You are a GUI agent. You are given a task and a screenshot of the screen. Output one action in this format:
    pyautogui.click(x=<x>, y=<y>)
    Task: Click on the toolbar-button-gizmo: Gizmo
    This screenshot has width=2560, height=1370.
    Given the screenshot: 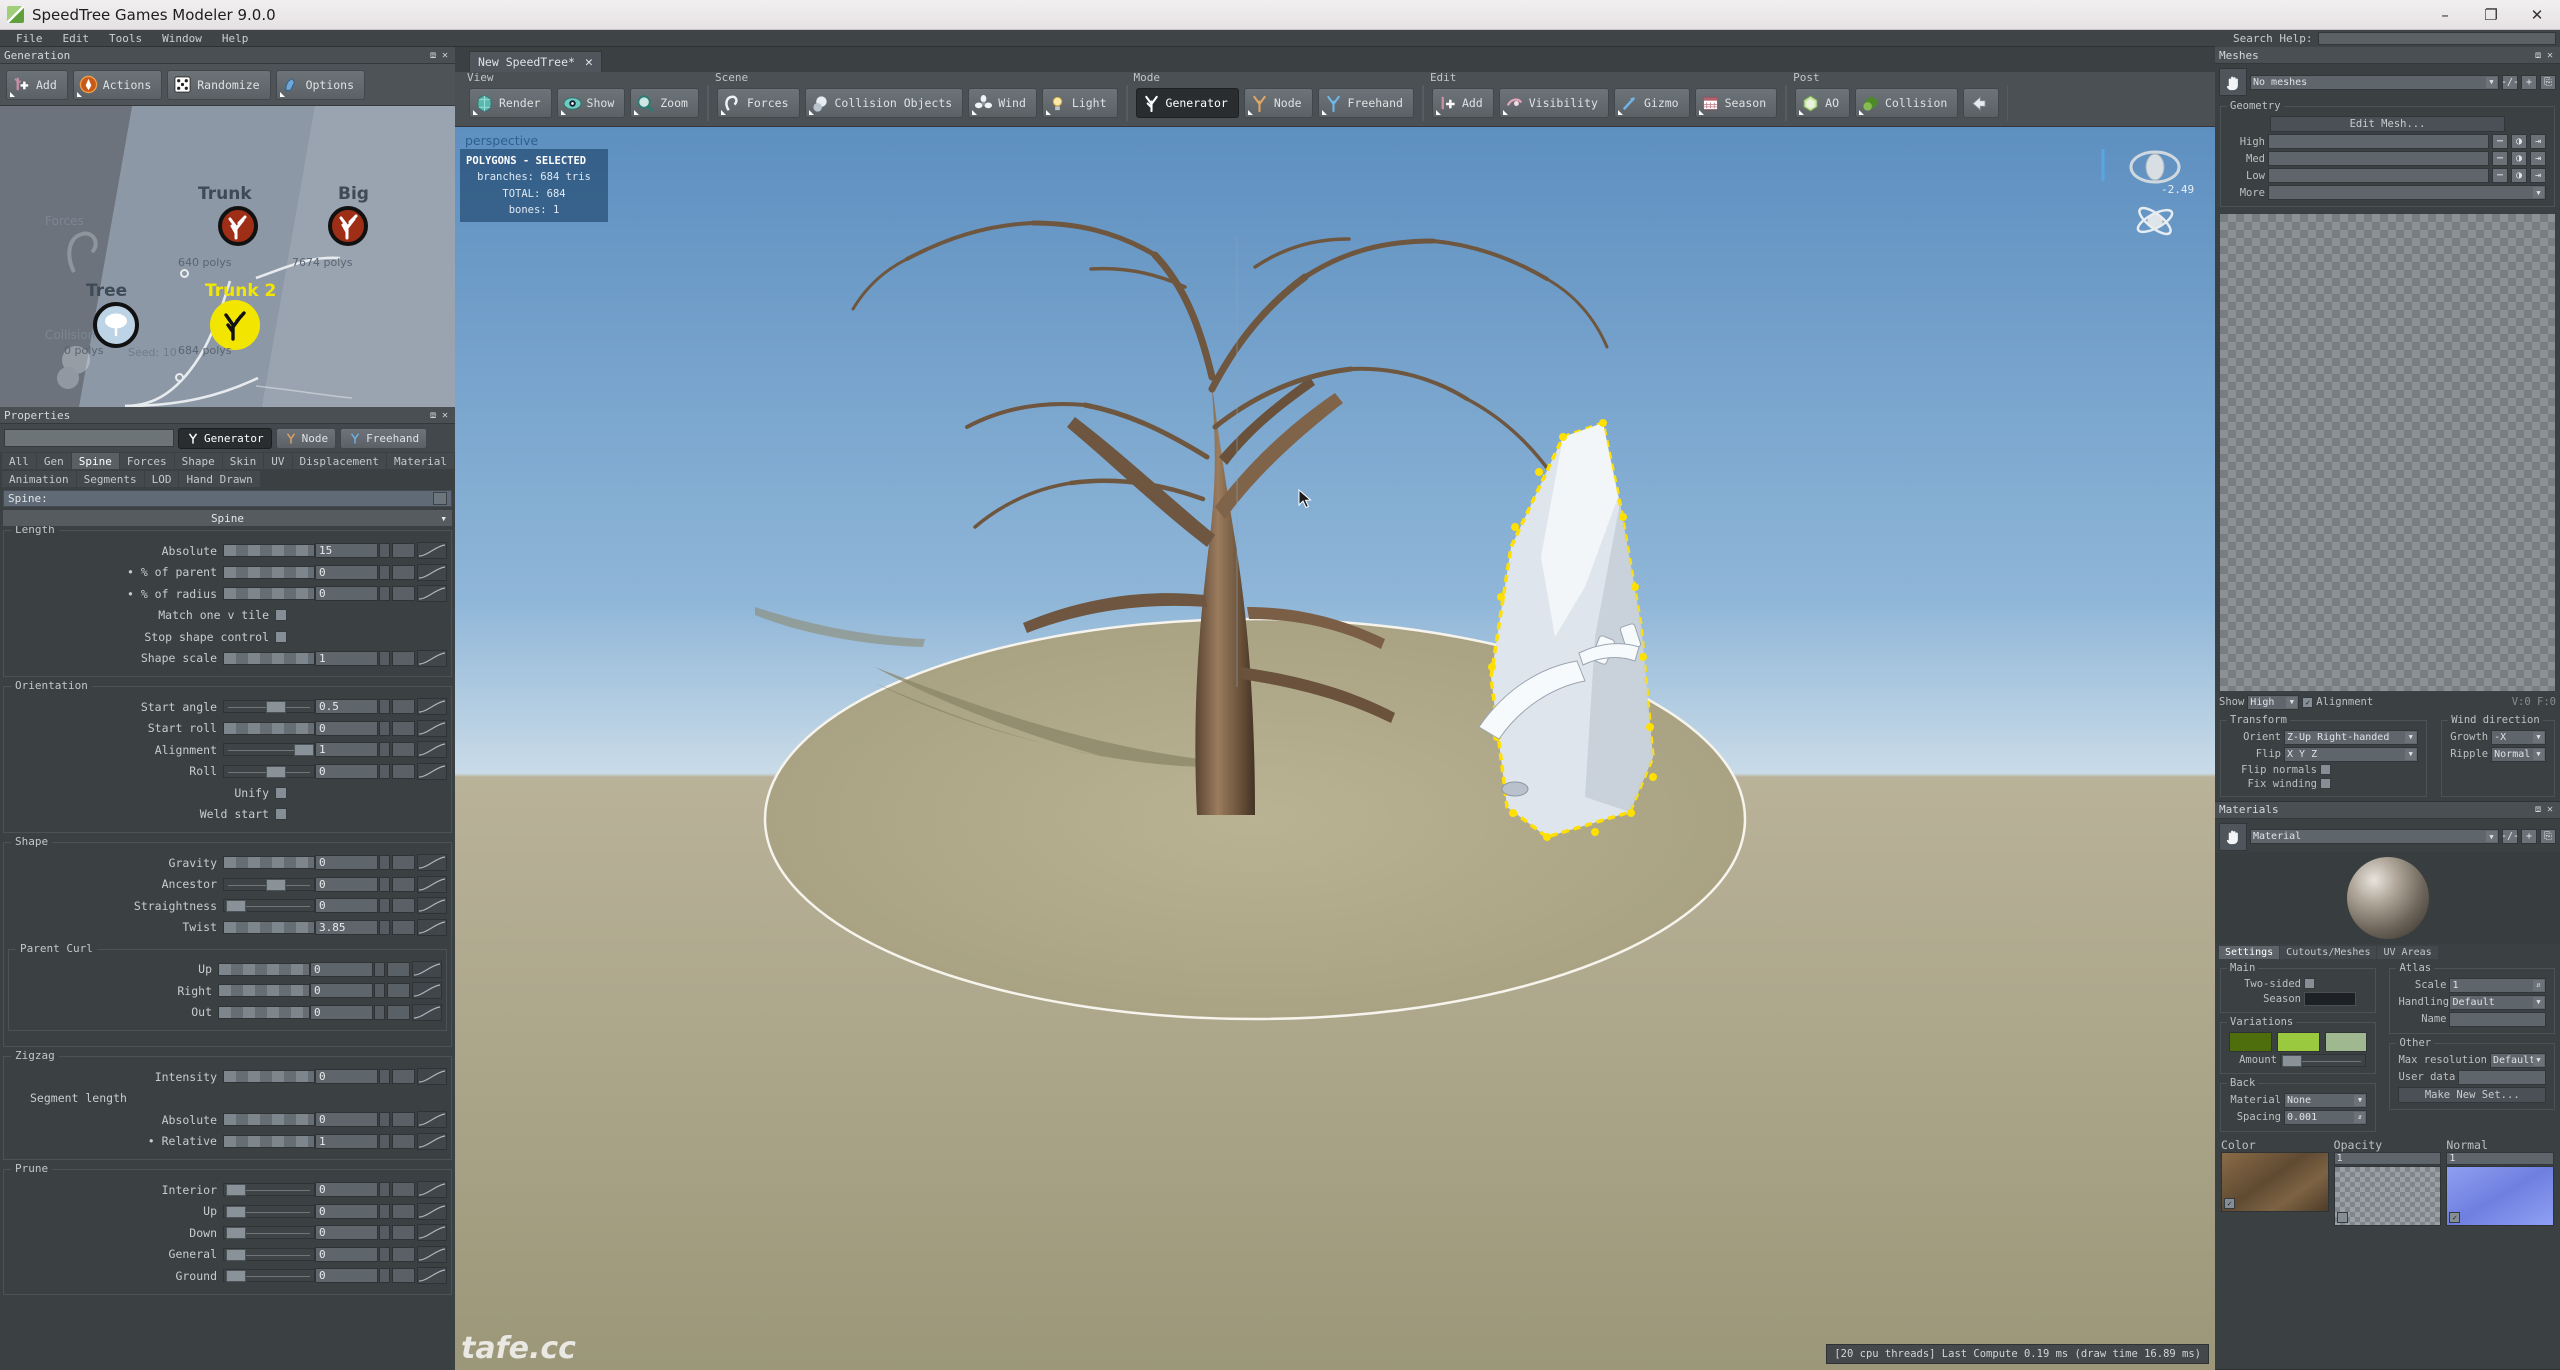 What is the action you would take?
    pyautogui.click(x=1651, y=103)
    